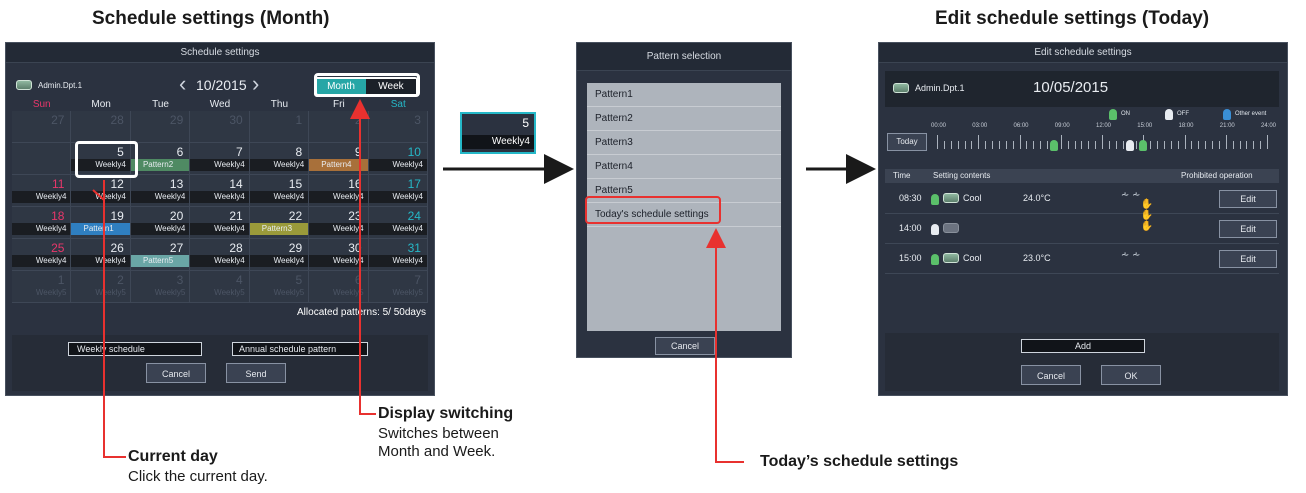 The height and width of the screenshot is (493, 1306). Describe the element at coordinates (437, 451) in the screenshot. I see `note-display-body-2: Month and Week.` at that location.